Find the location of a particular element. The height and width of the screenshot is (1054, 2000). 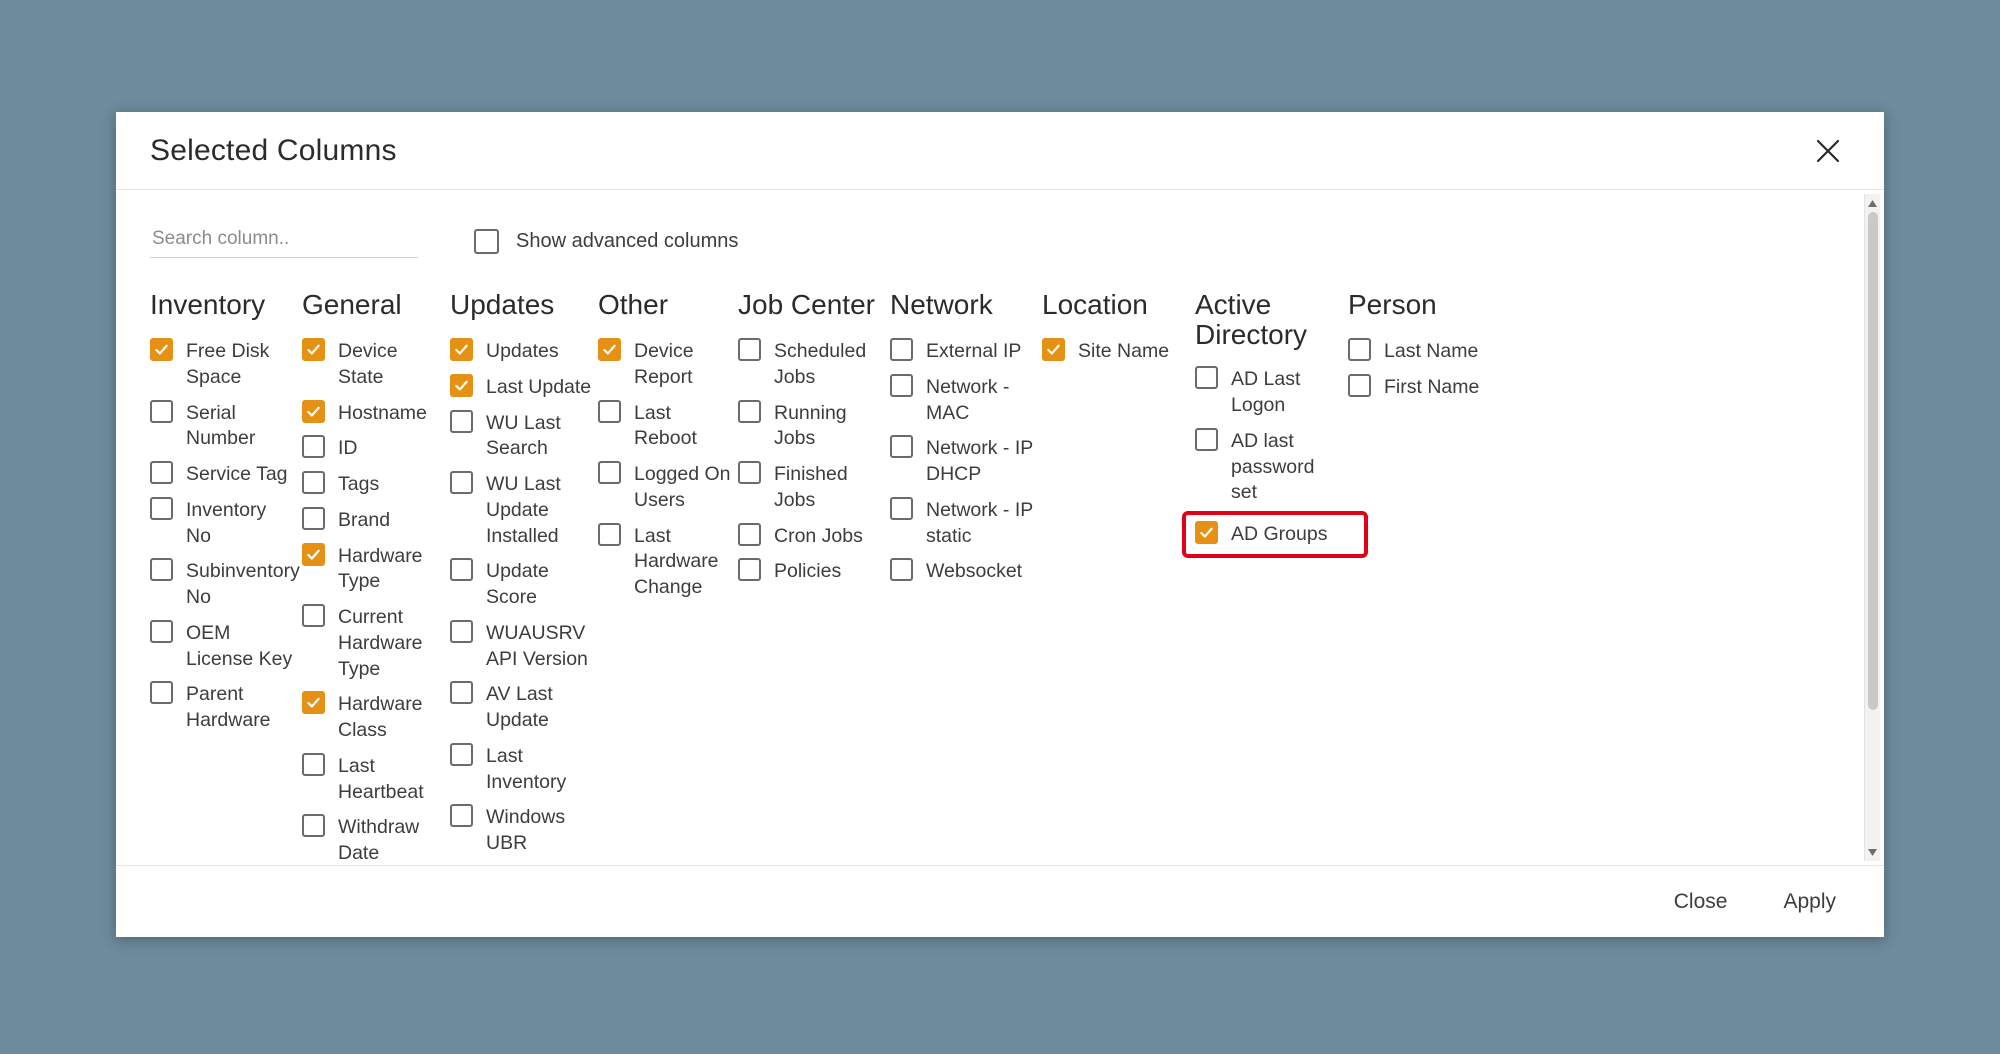

close-button: Close is located at coordinates (1701, 902).